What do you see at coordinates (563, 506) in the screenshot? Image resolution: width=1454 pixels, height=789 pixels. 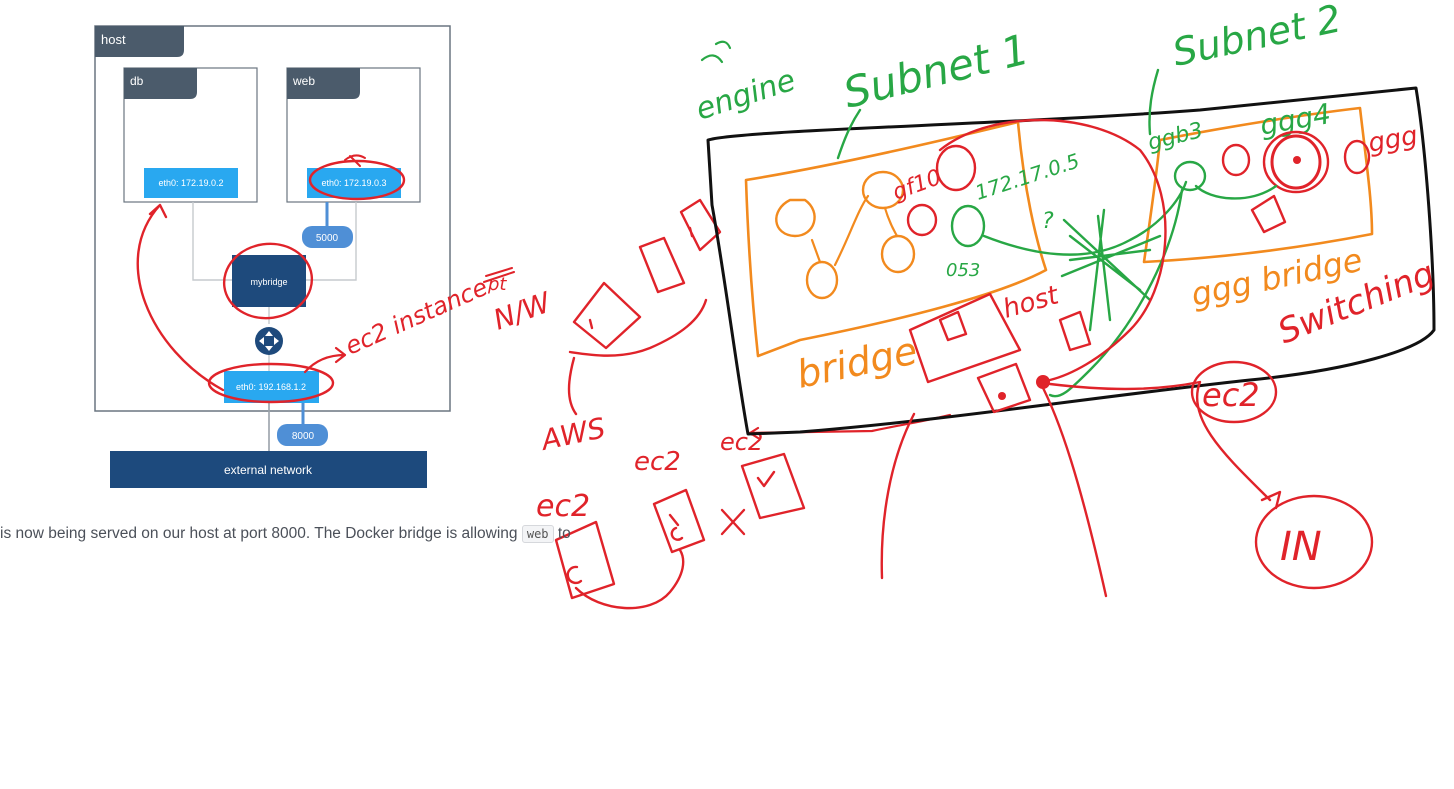 I see `ec2-text-a: ec2` at bounding box center [563, 506].